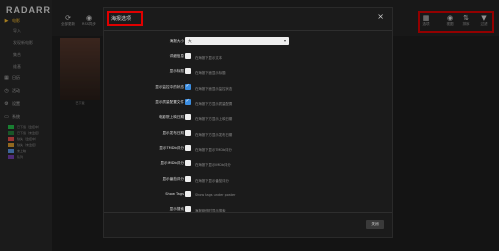  I want to click on option-label: 显示质量配置文件, so click(169, 102).